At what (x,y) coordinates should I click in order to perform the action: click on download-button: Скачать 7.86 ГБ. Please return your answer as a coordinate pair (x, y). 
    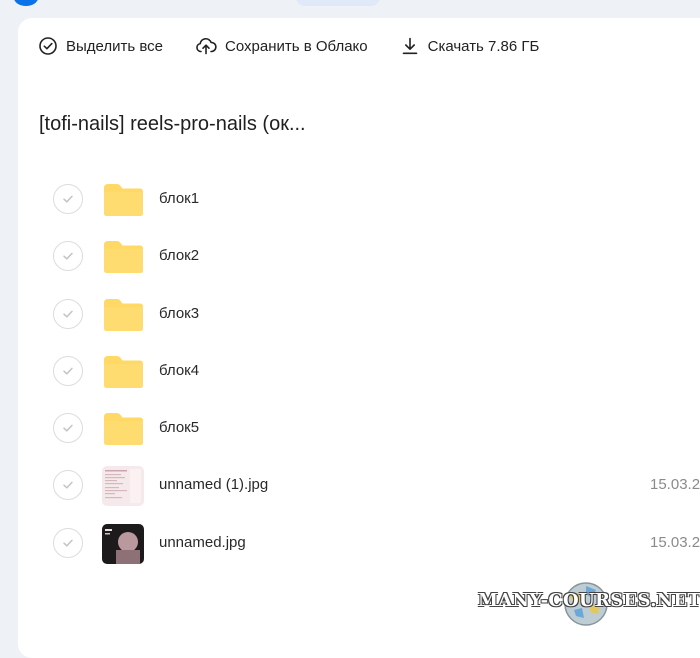
    Looking at the image, I should click on (470, 46).